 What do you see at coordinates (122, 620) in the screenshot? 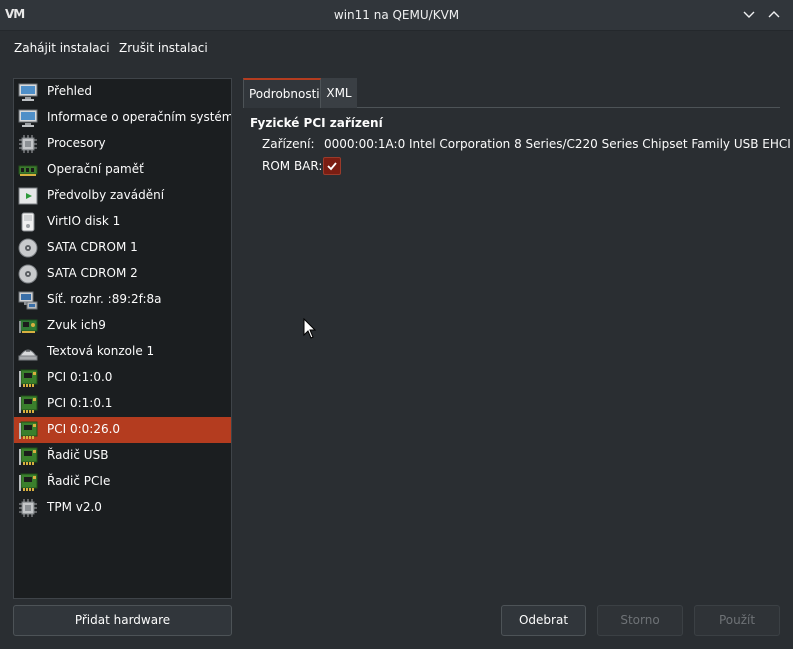
I see `add-hardware-button: Přidat hardware` at bounding box center [122, 620].